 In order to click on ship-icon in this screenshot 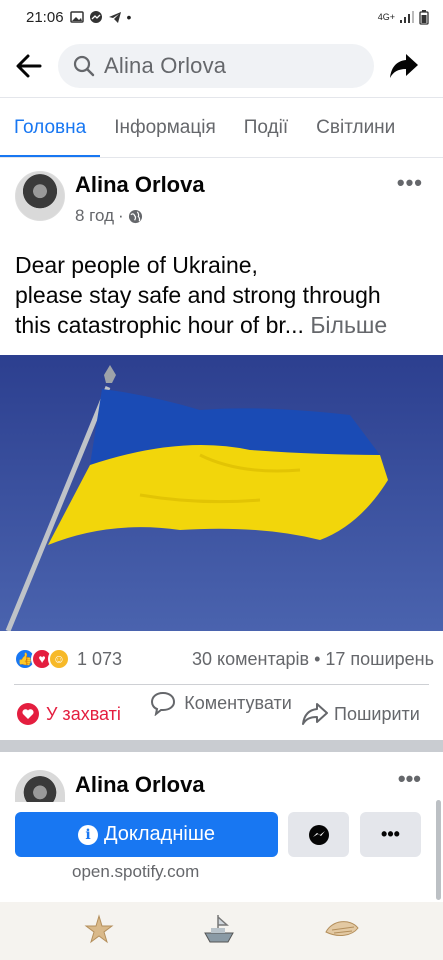, I will do `click(218, 928)`.